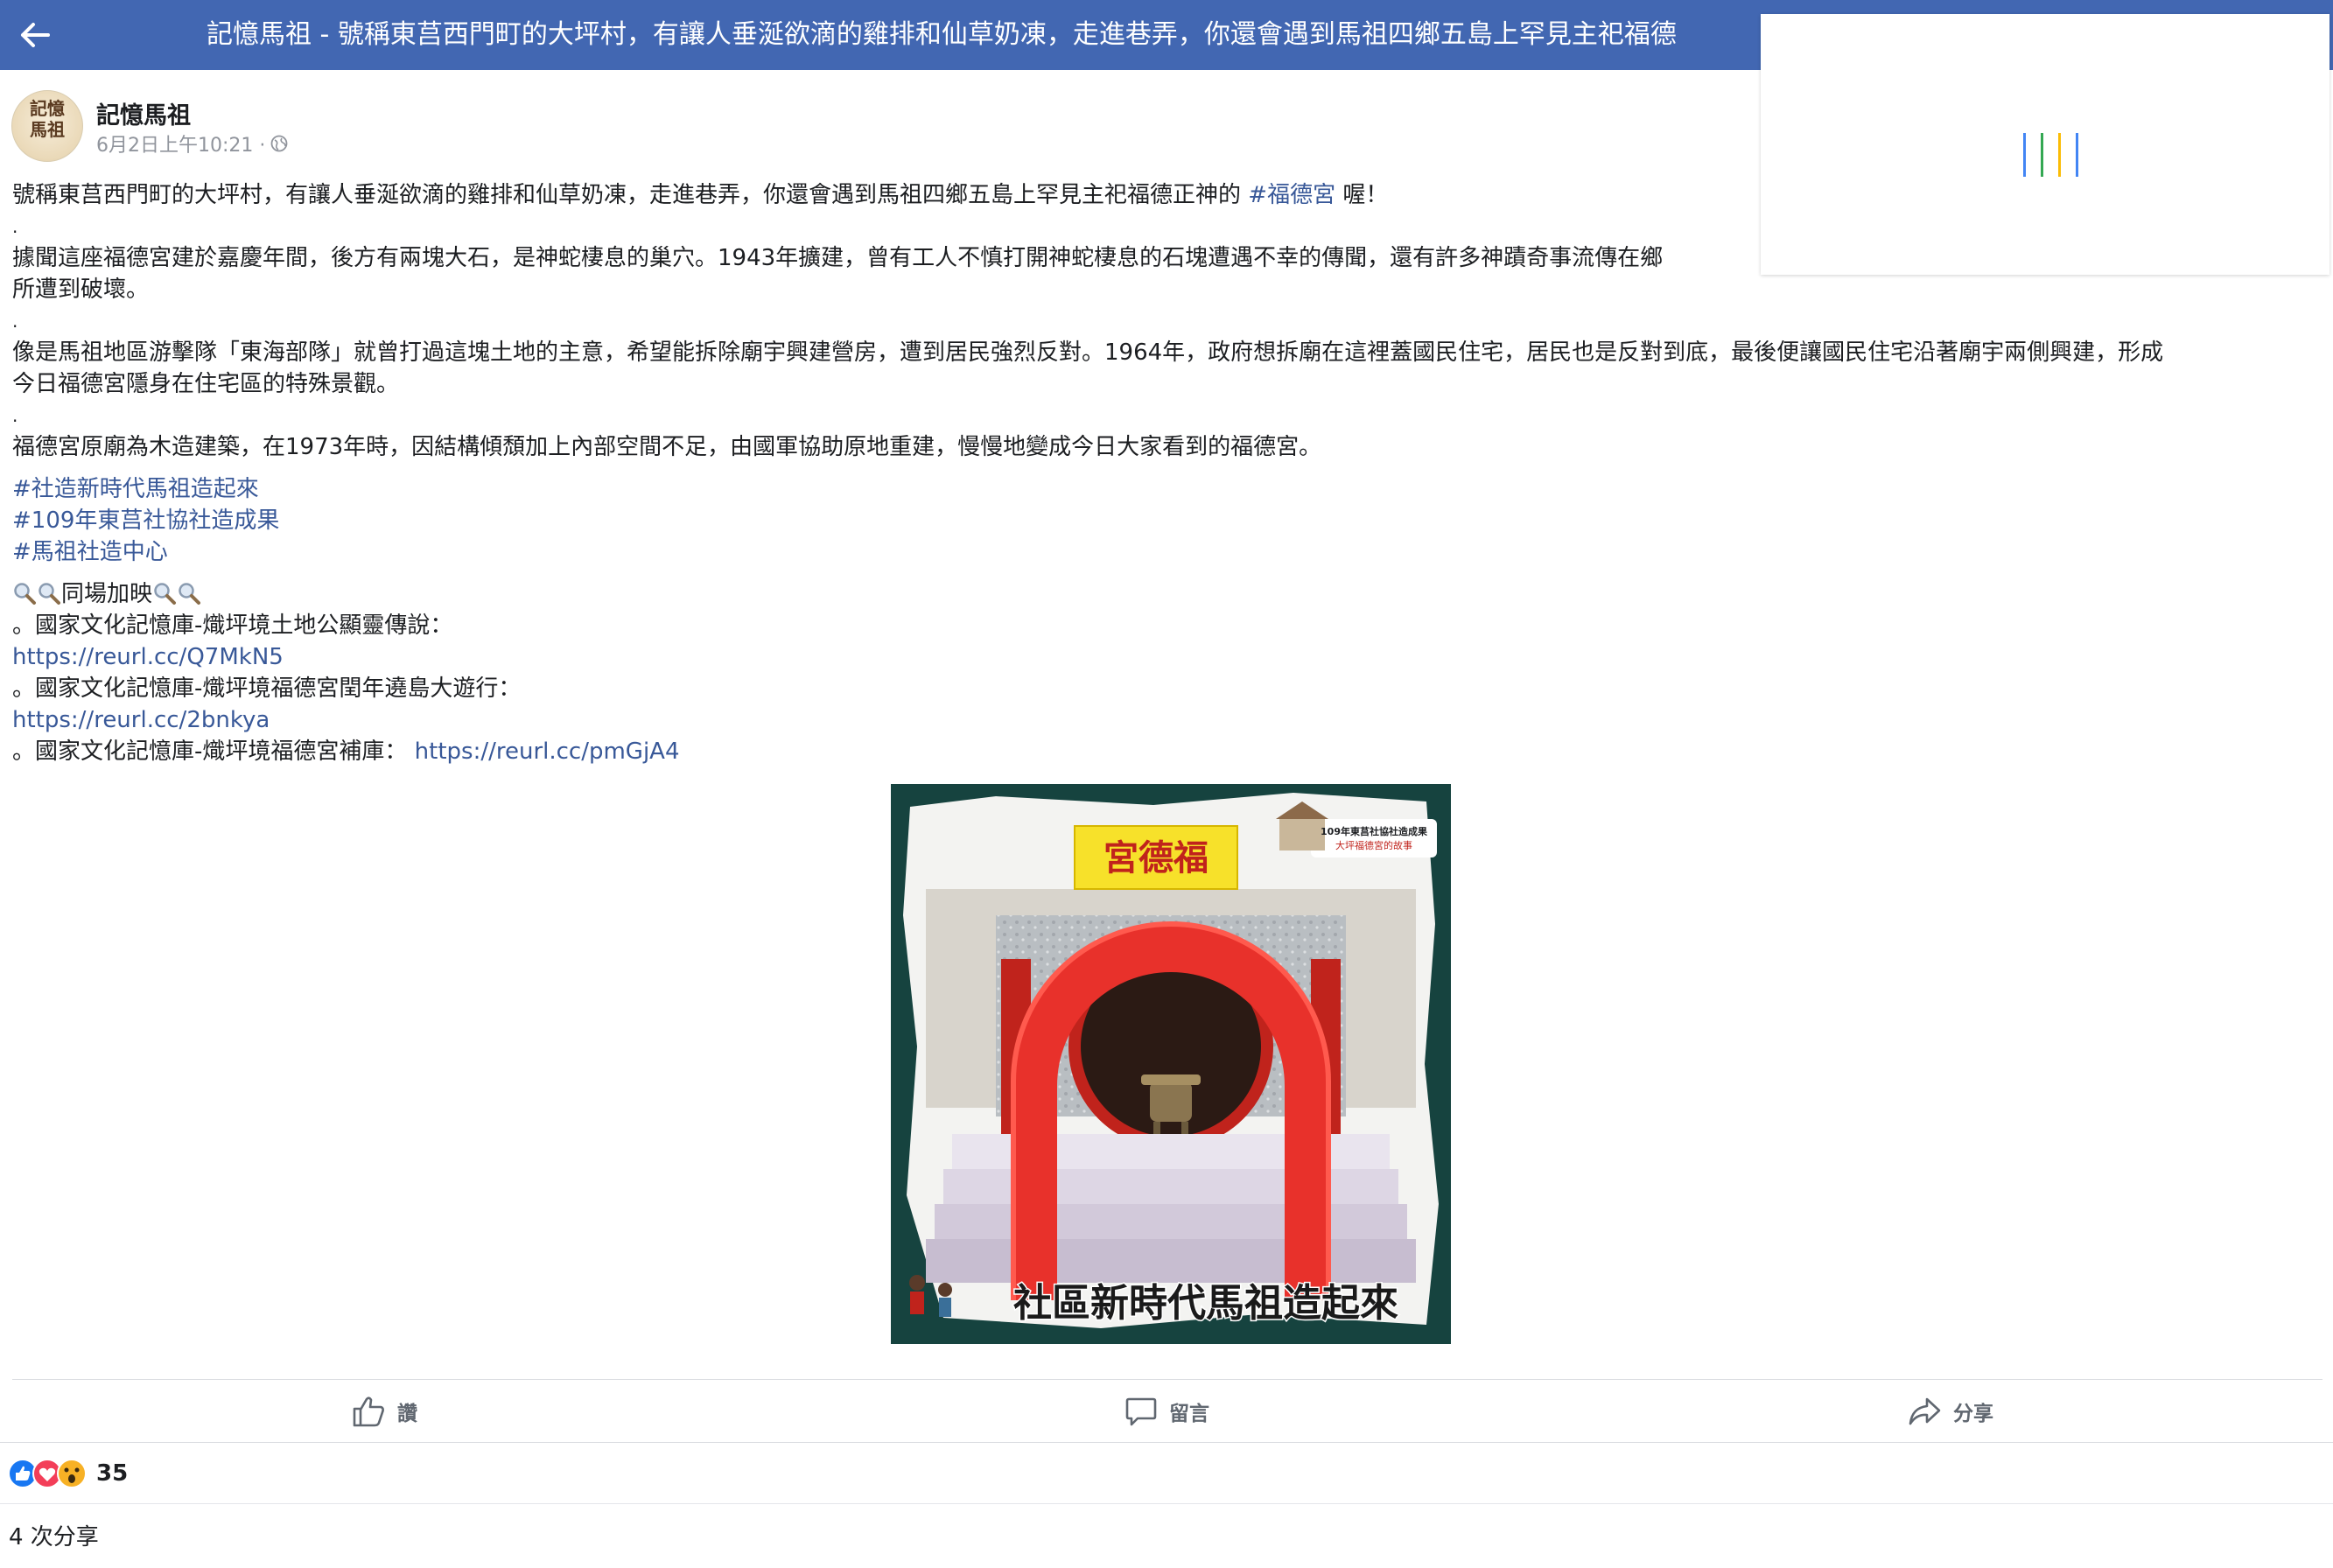 This screenshot has width=2333, height=1568. What do you see at coordinates (206, 384) in the screenshot?
I see `paragraph-text: 今日福德宮隱身在住宅區的特殊景觀。` at bounding box center [206, 384].